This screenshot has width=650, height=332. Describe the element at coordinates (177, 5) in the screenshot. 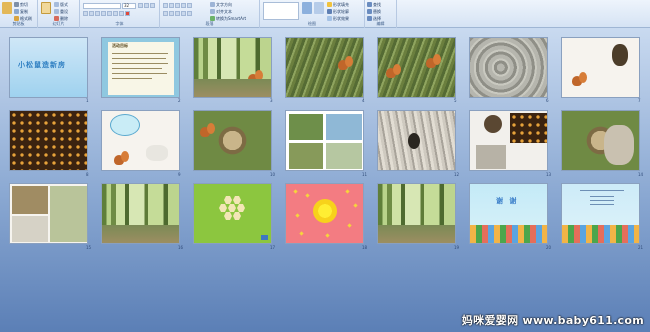

I see `decrease-indent-button` at that location.